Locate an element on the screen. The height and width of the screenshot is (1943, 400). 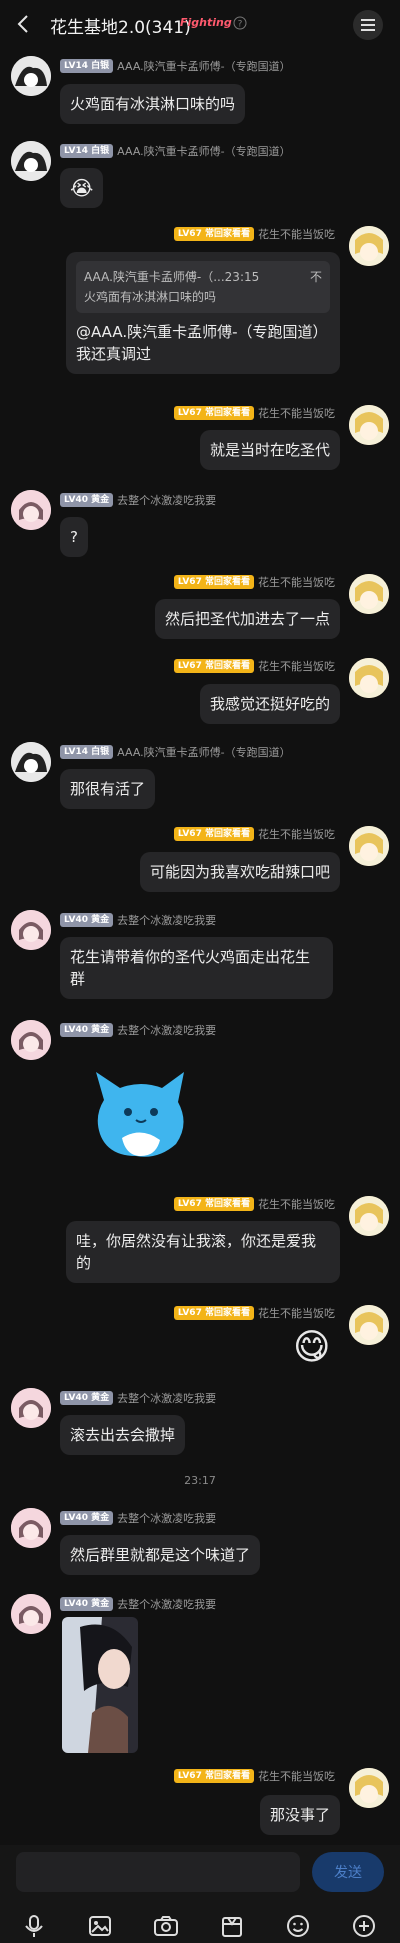
plus-icon is located at coordinates (364, 1926).